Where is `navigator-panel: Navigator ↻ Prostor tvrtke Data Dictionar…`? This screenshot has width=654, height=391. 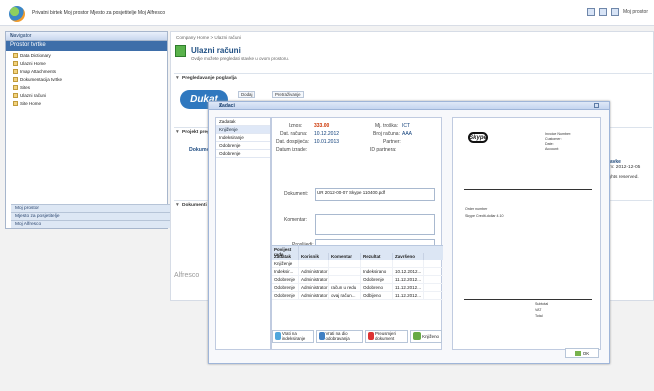
navigator-panel: Navigator ↻ Prostor tvrtke Data Dictionar… is located at coordinates (88, 130).